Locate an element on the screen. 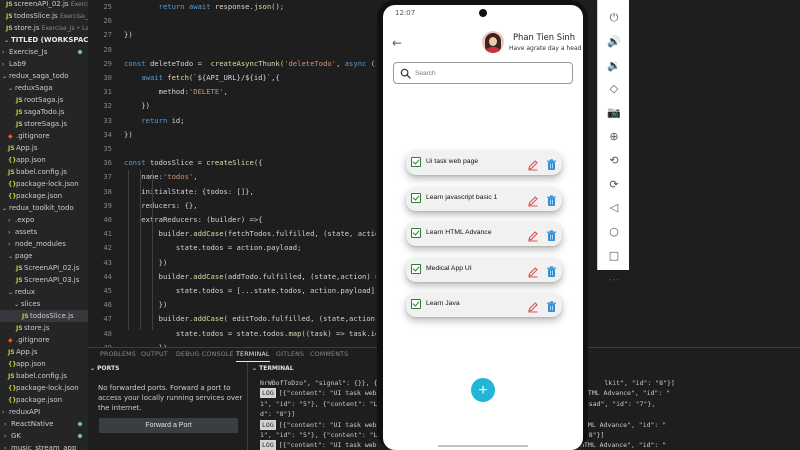 This screenshot has height=450, width=800. volume-up-icon: 🔊 is located at coordinates (614, 42).